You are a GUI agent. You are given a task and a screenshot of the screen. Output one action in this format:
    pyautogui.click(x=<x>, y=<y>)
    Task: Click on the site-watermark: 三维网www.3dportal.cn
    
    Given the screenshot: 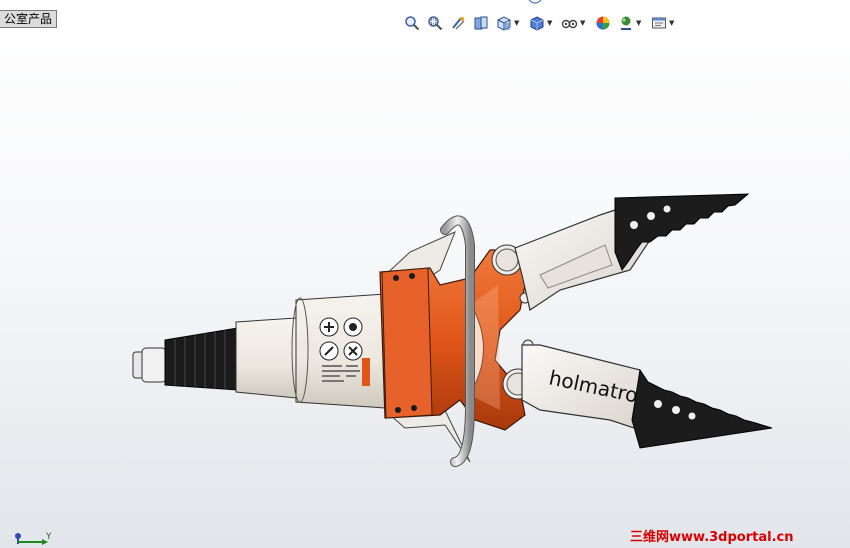 What is the action you would take?
    pyautogui.click(x=712, y=537)
    